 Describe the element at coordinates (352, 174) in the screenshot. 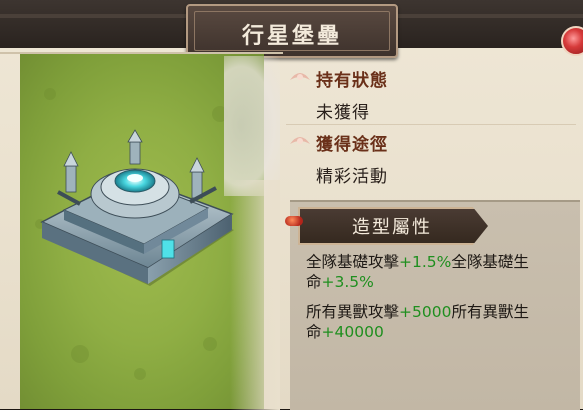

I see `acquire-value: 精彩活動` at that location.